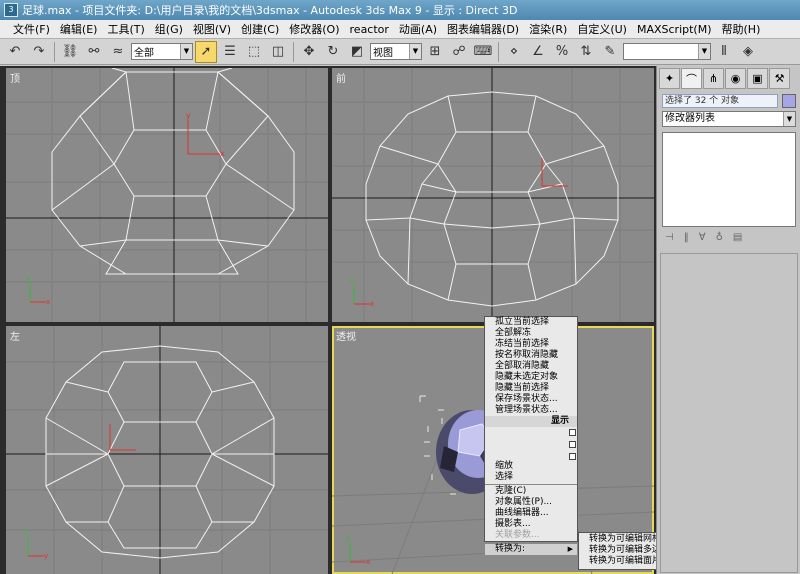  What do you see at coordinates (169, 29) in the screenshot?
I see `menu-group: 组(G)` at bounding box center [169, 29].